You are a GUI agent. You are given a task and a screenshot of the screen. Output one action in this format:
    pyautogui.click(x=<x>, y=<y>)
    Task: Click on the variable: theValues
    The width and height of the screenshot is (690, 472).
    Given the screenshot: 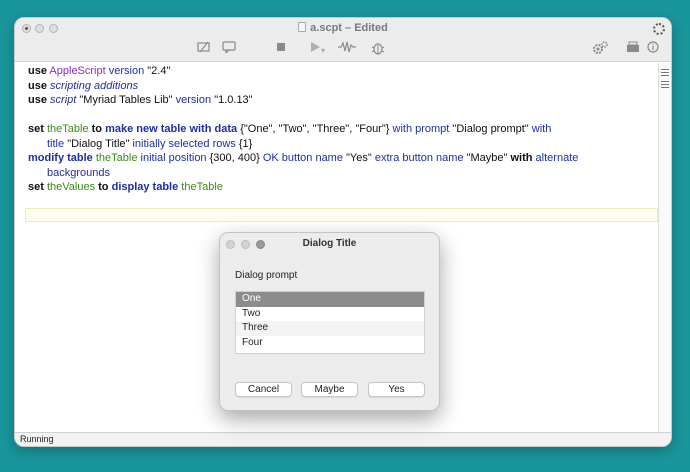 What is the action you would take?
    pyautogui.click(x=71, y=187)
    